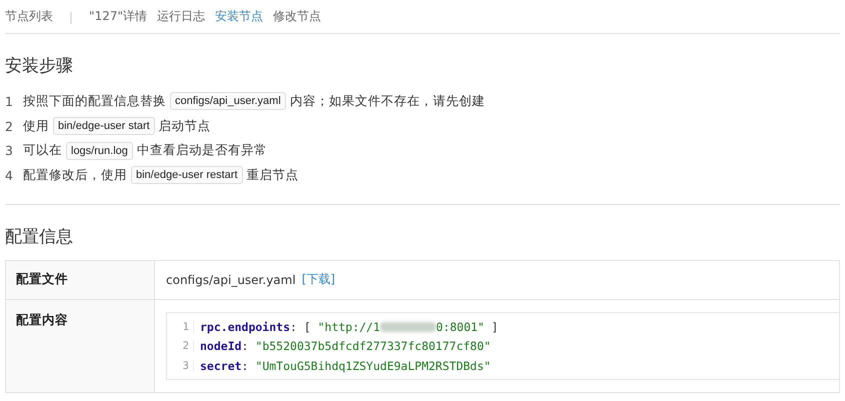 The image size is (845, 401). I want to click on step-number: 1, so click(9, 101).